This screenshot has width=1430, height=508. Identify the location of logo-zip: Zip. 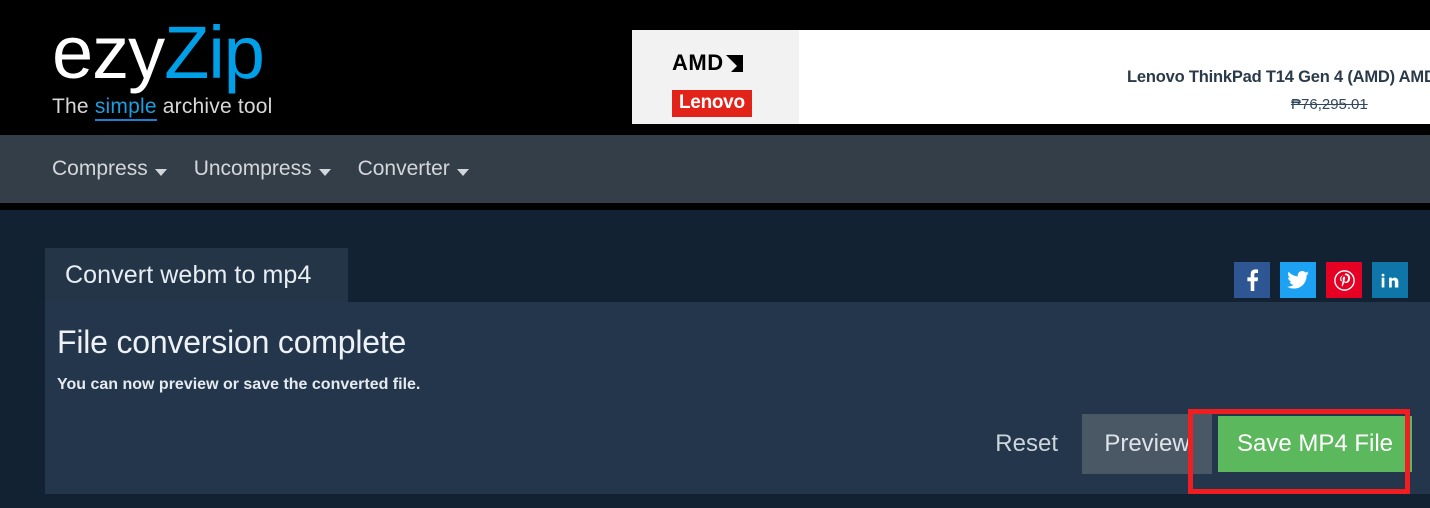
(214, 52).